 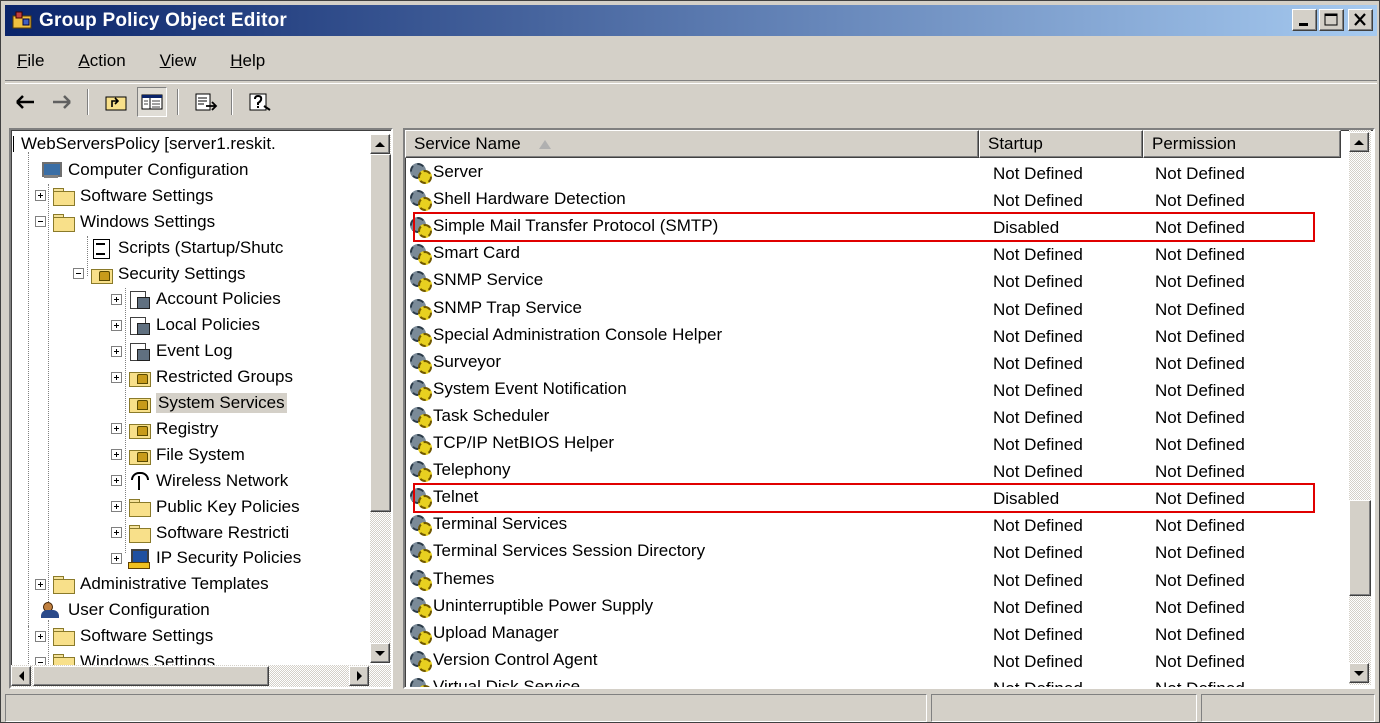 I want to click on menu-help: Help, so click(x=247, y=61).